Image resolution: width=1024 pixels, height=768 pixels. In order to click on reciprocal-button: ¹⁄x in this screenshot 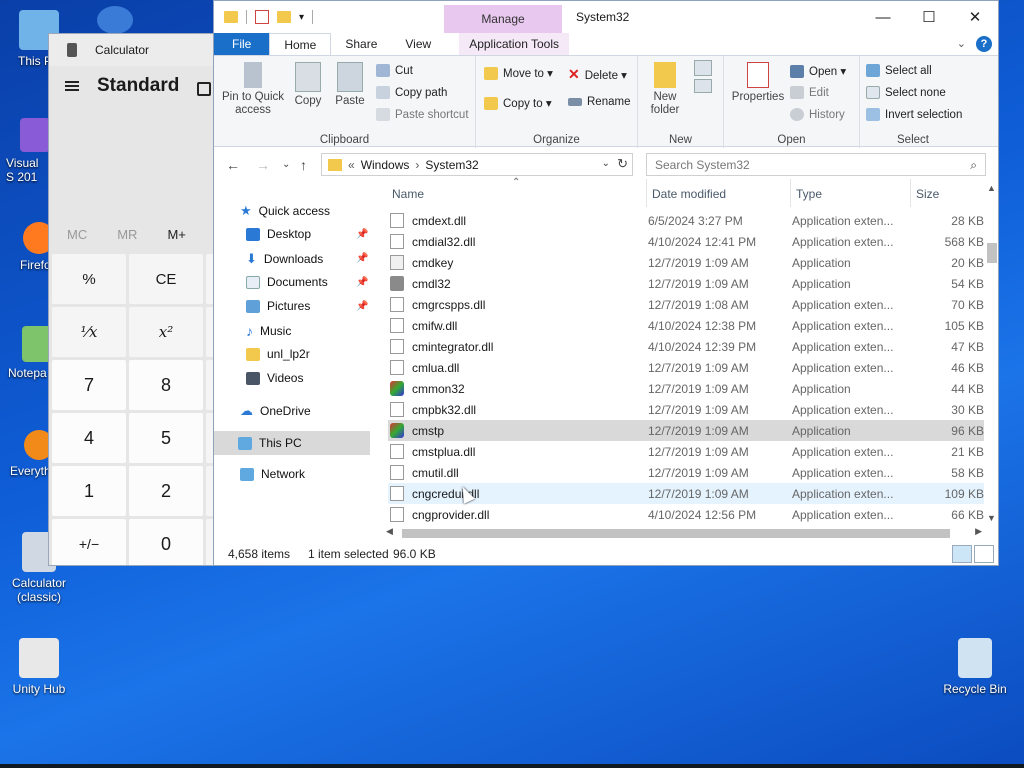, I will do `click(89, 332)`.